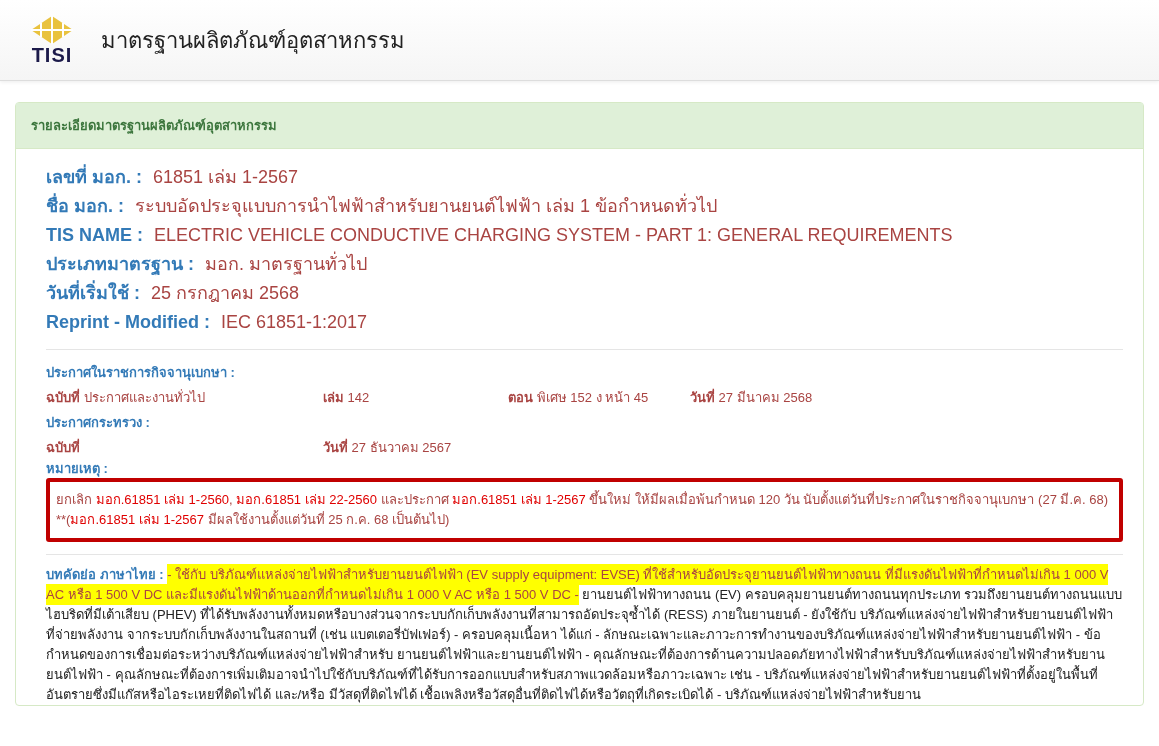  What do you see at coordinates (599, 397) in the screenshot?
I see `gazette-field: ตอน พิเศษ 152 ง หน้า 45` at bounding box center [599, 397].